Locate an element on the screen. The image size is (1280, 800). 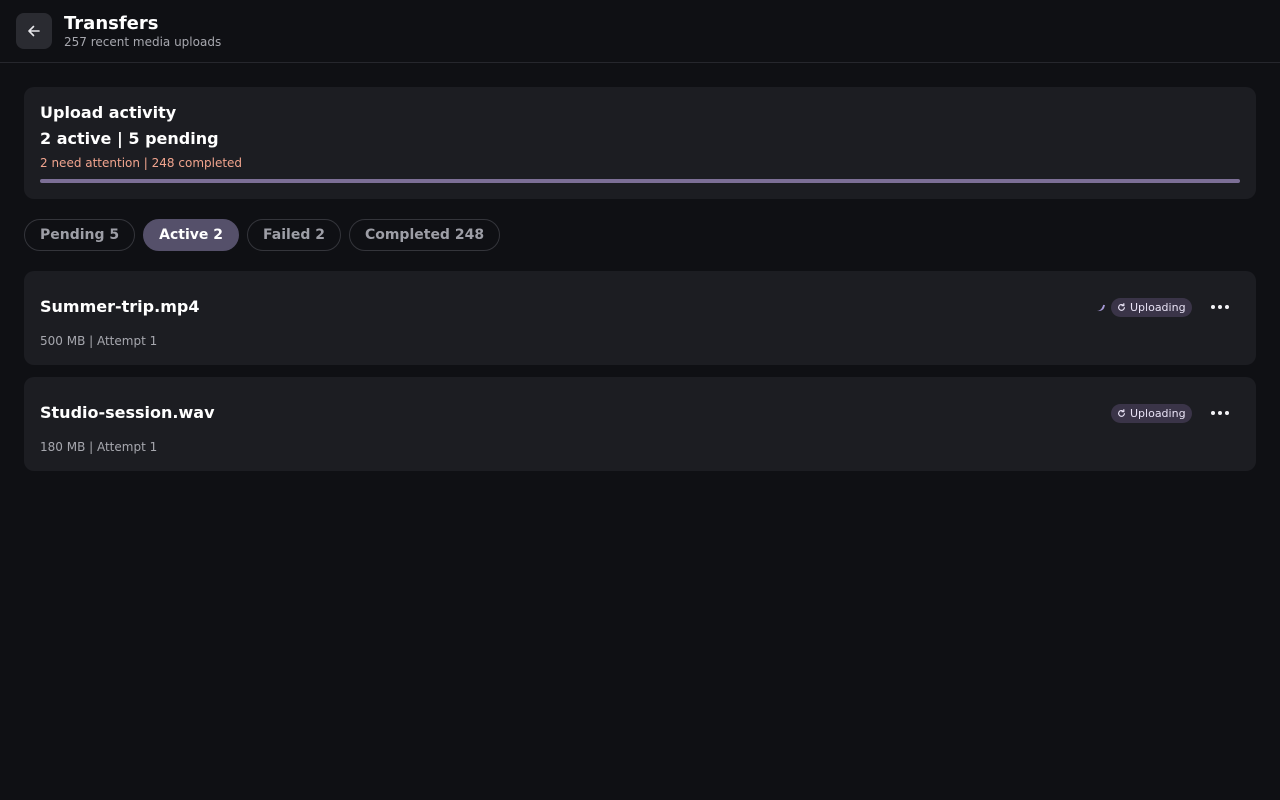
app-header: Transfers 257 recent media uploads is located at coordinates (640, 31).